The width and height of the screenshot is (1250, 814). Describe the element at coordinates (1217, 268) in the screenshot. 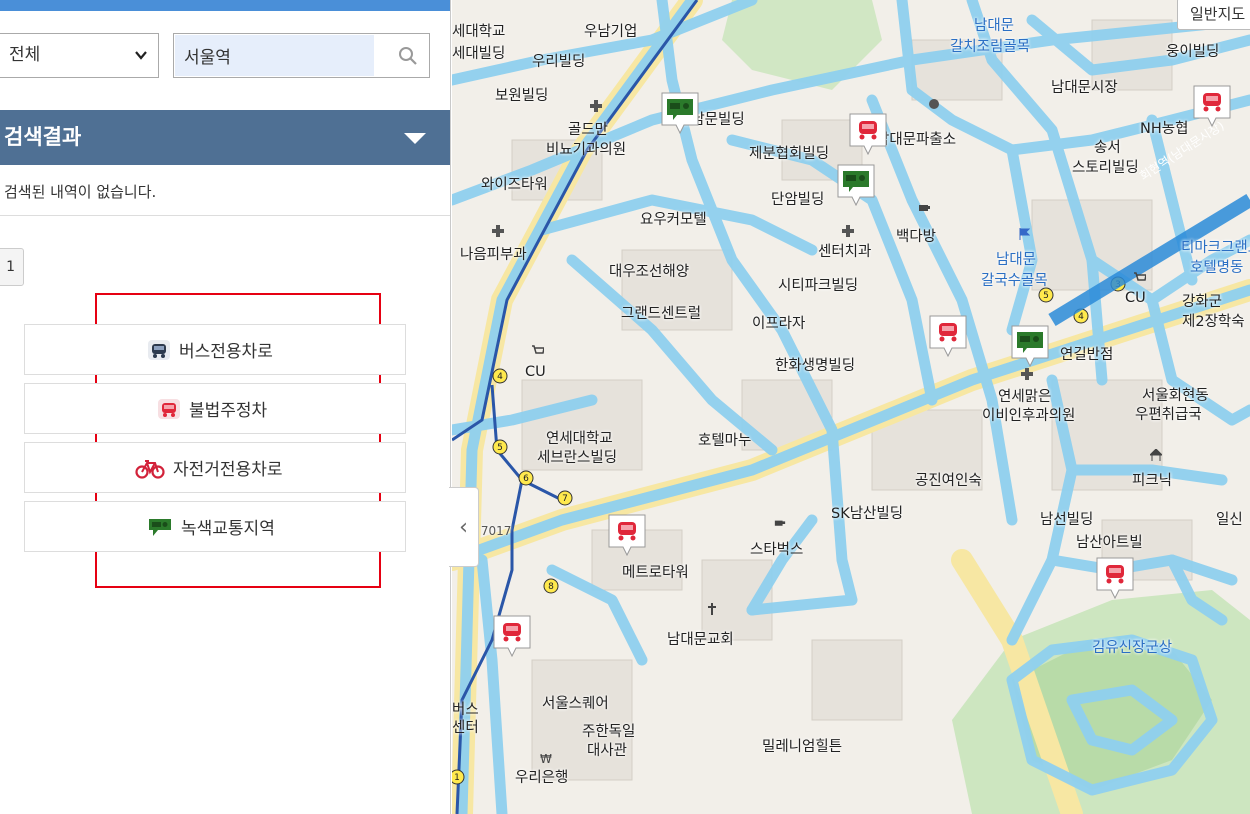

I see `map-label: 호텔명동` at that location.